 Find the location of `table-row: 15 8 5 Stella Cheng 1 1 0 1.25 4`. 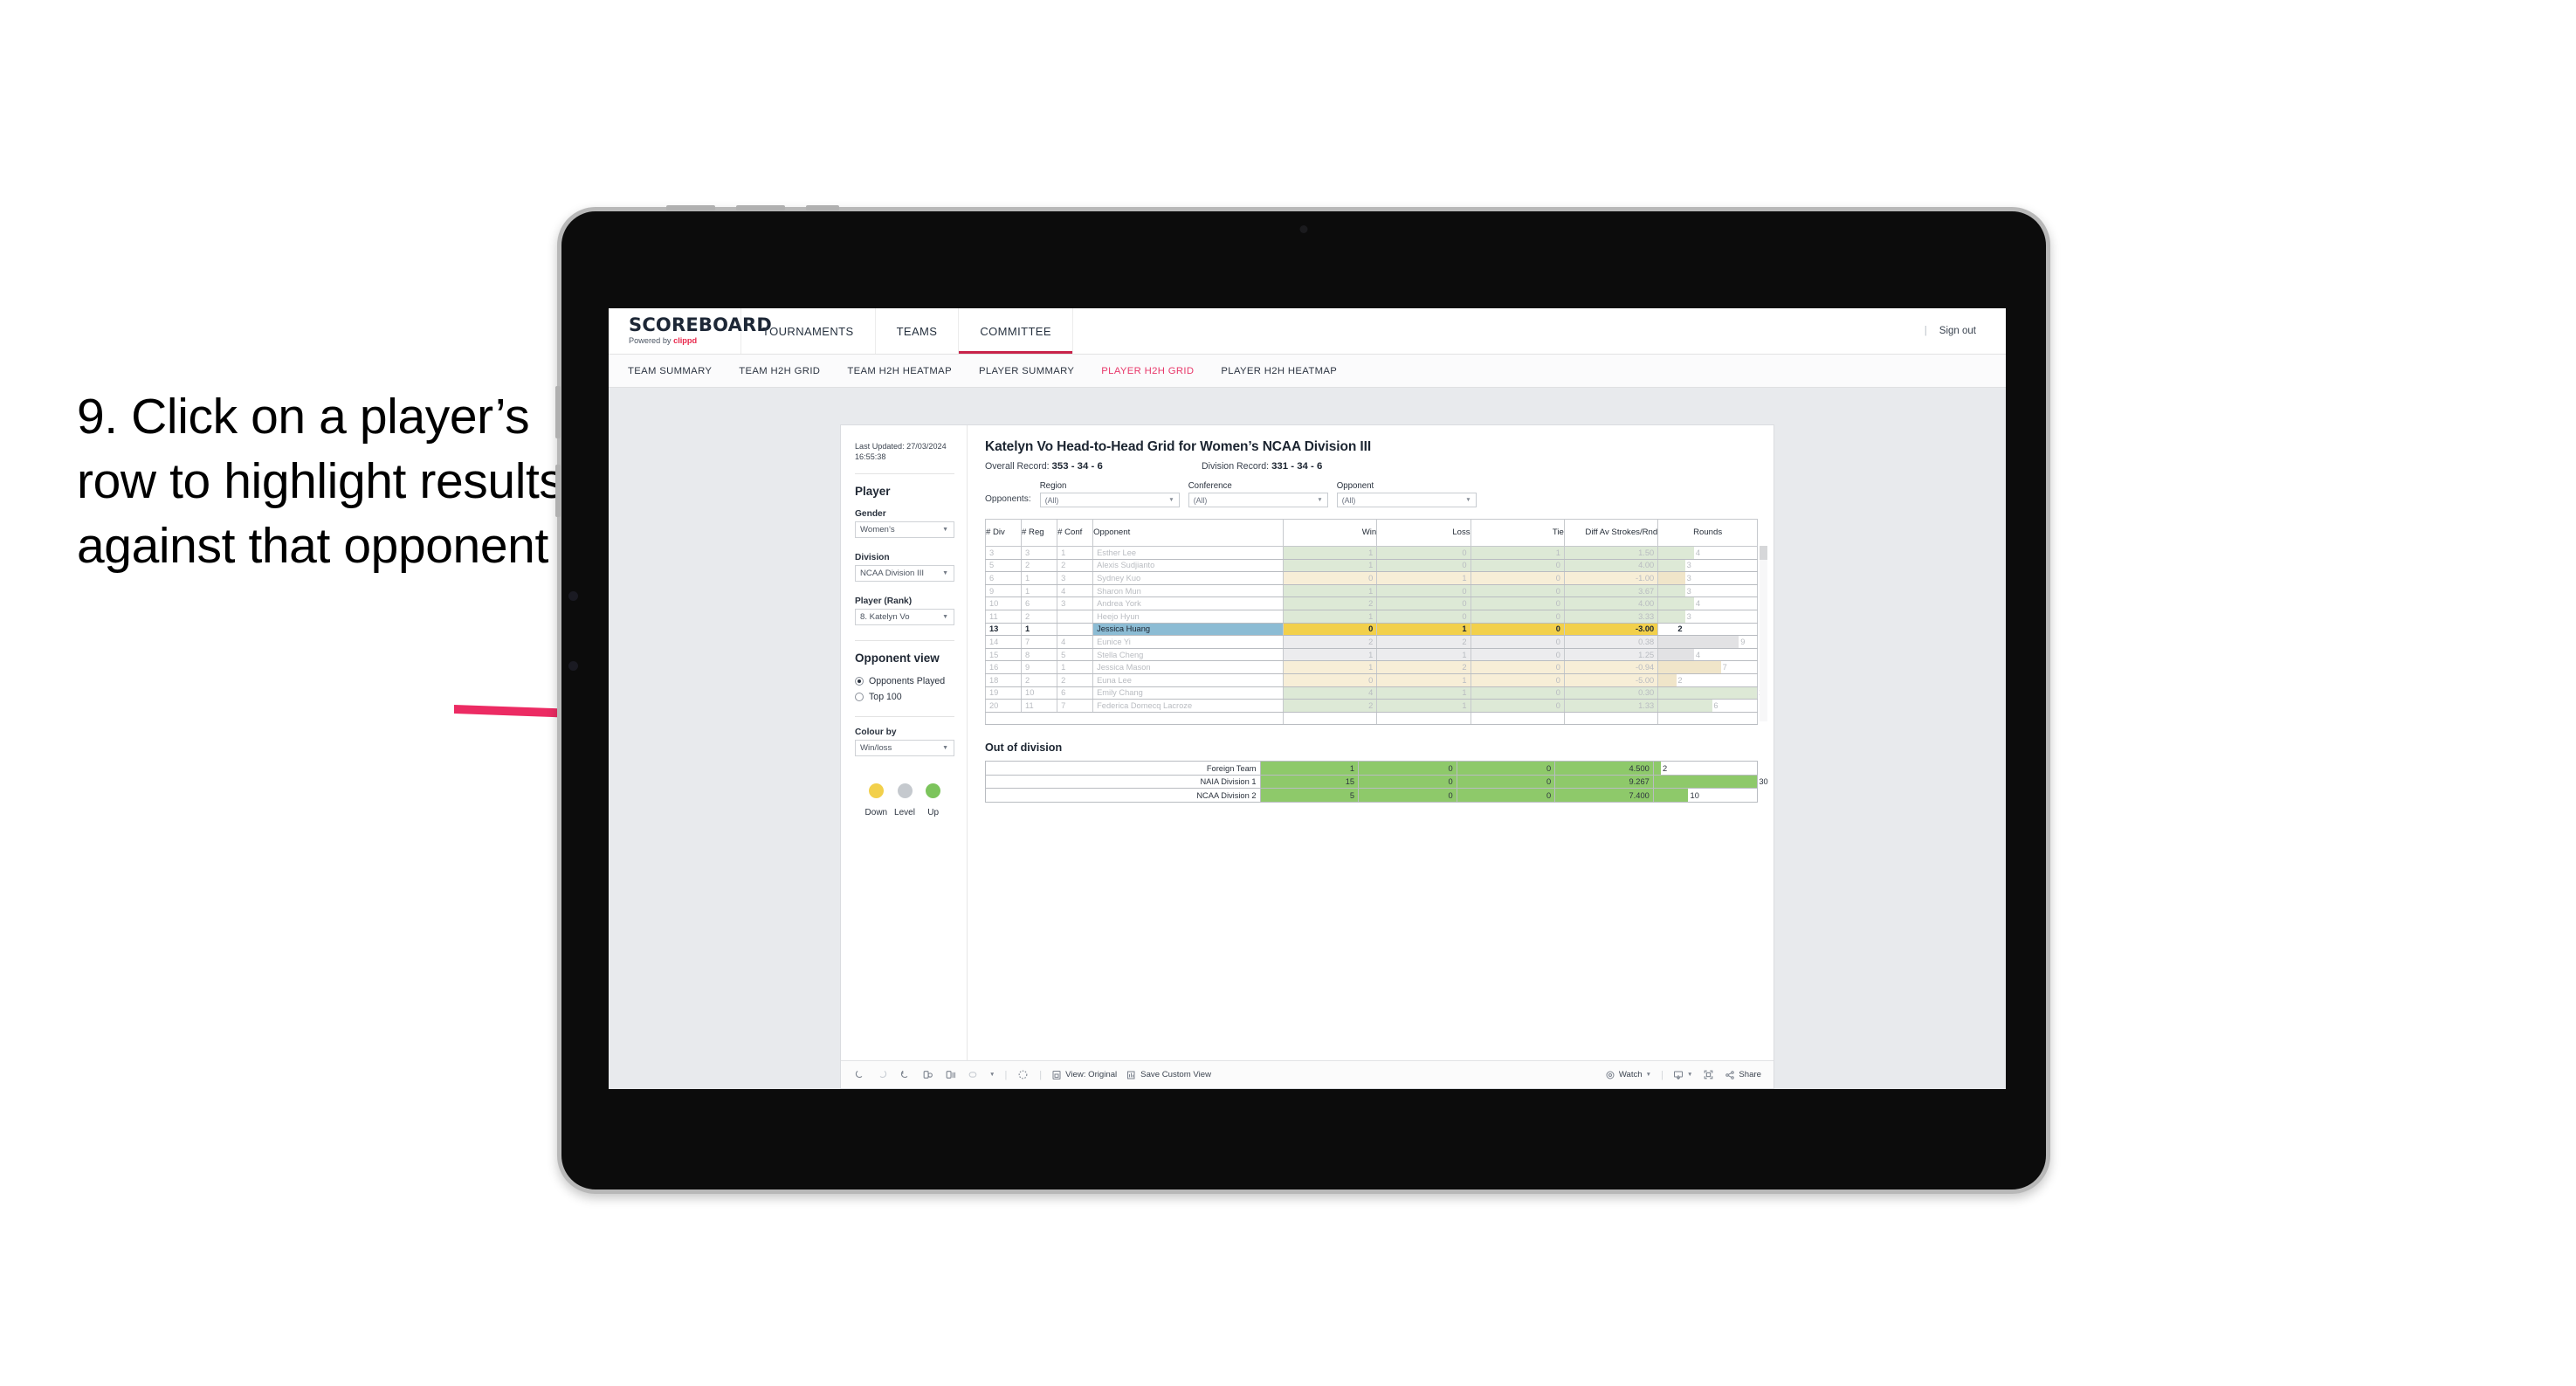

table-row: 15 8 5 Stella Cheng 1 1 0 1.25 4 is located at coordinates (1371, 655).